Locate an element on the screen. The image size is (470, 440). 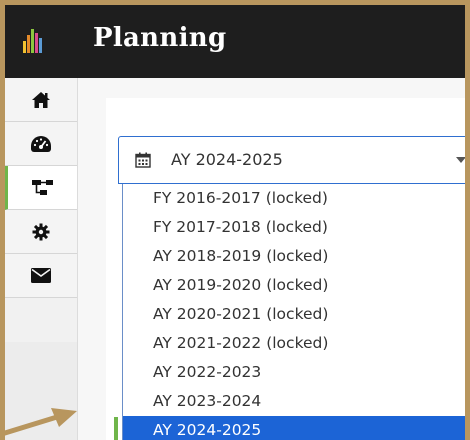
sidebar-item-settings is located at coordinates (41, 232).